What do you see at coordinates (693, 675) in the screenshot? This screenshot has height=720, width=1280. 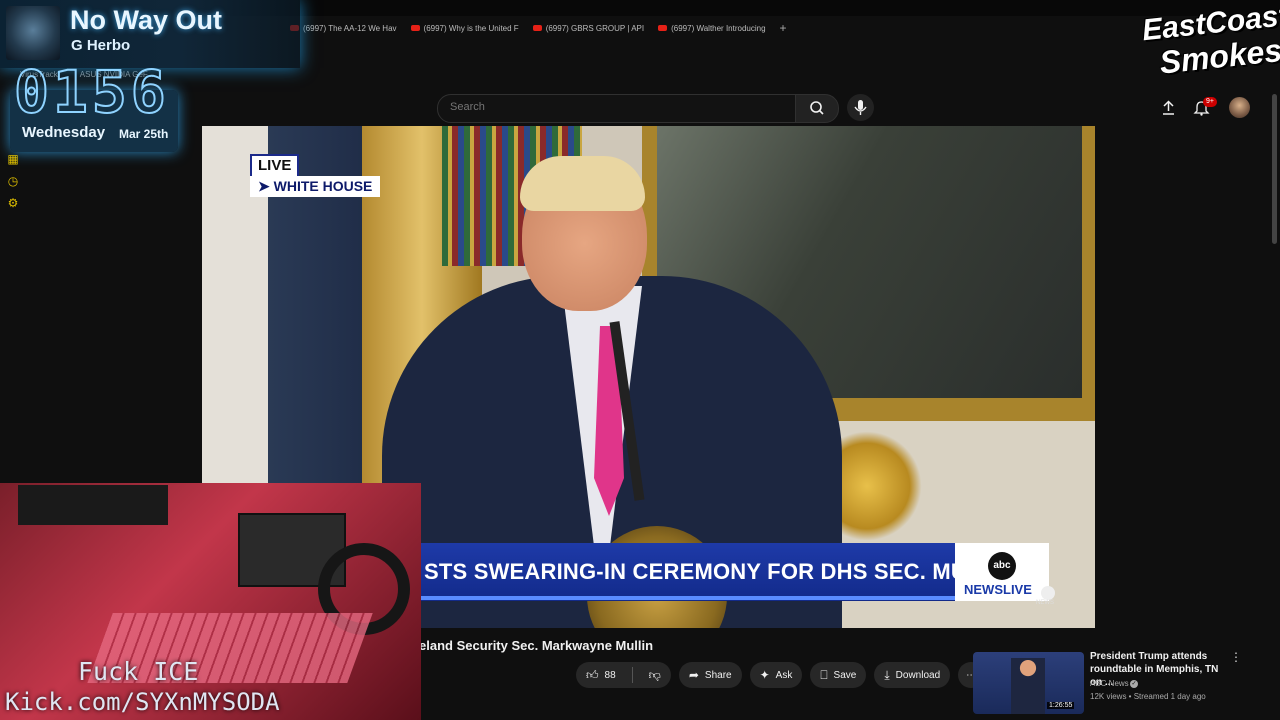 I see `share-icon: ➦` at bounding box center [693, 675].